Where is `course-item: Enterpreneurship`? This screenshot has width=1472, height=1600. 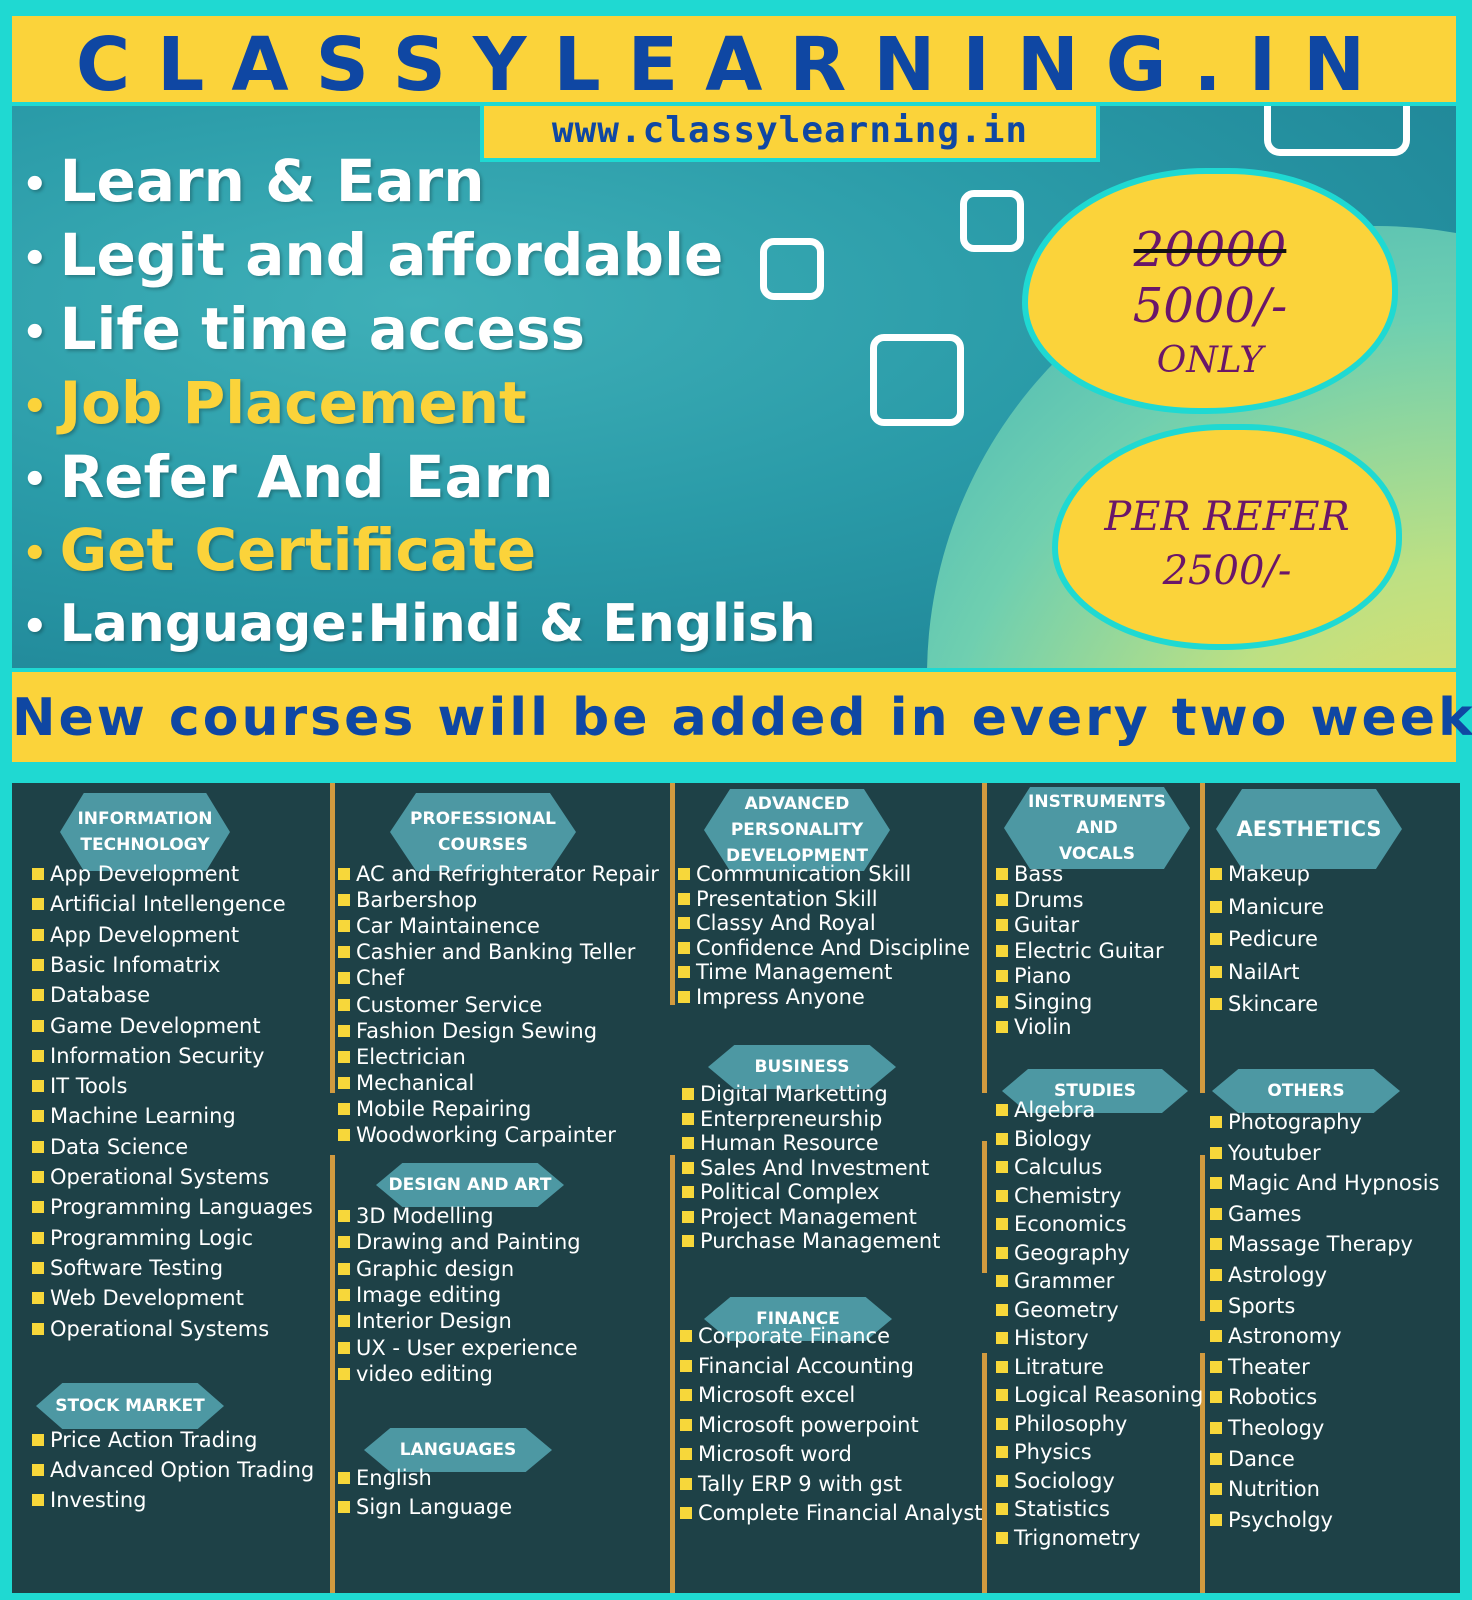 course-item: Enterpreneurship is located at coordinates (782, 1119).